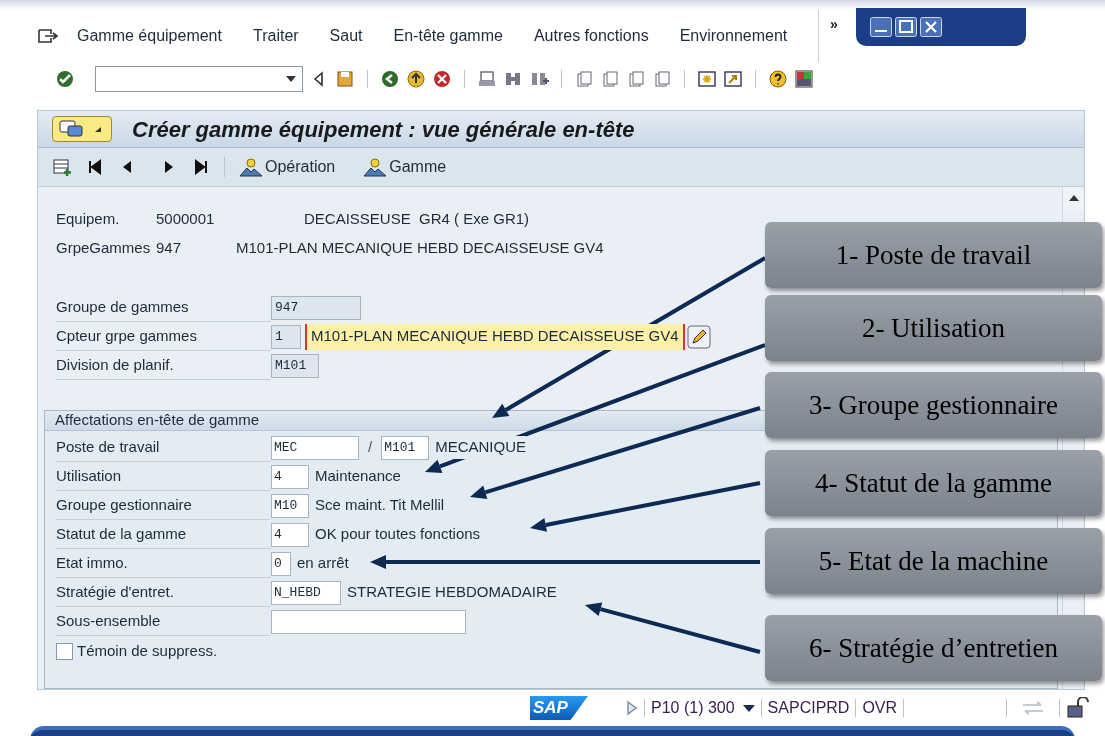 Image resolution: width=1105 pixels, height=736 pixels. I want to click on sap-logo: SAP, so click(559, 708).